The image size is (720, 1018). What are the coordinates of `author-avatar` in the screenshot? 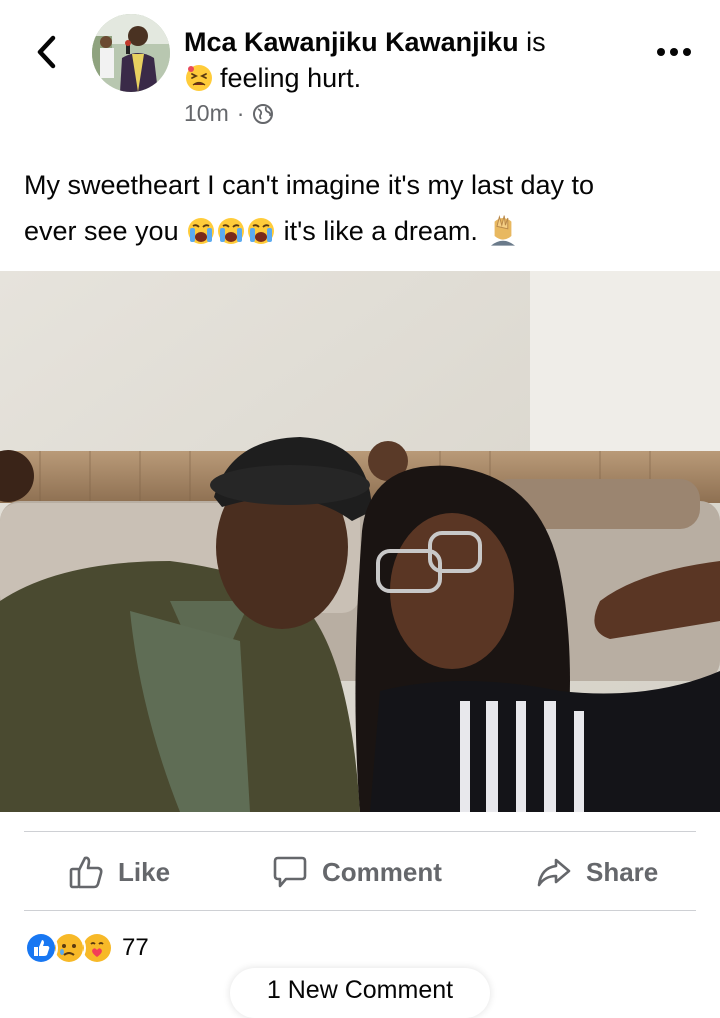 It's located at (131, 53).